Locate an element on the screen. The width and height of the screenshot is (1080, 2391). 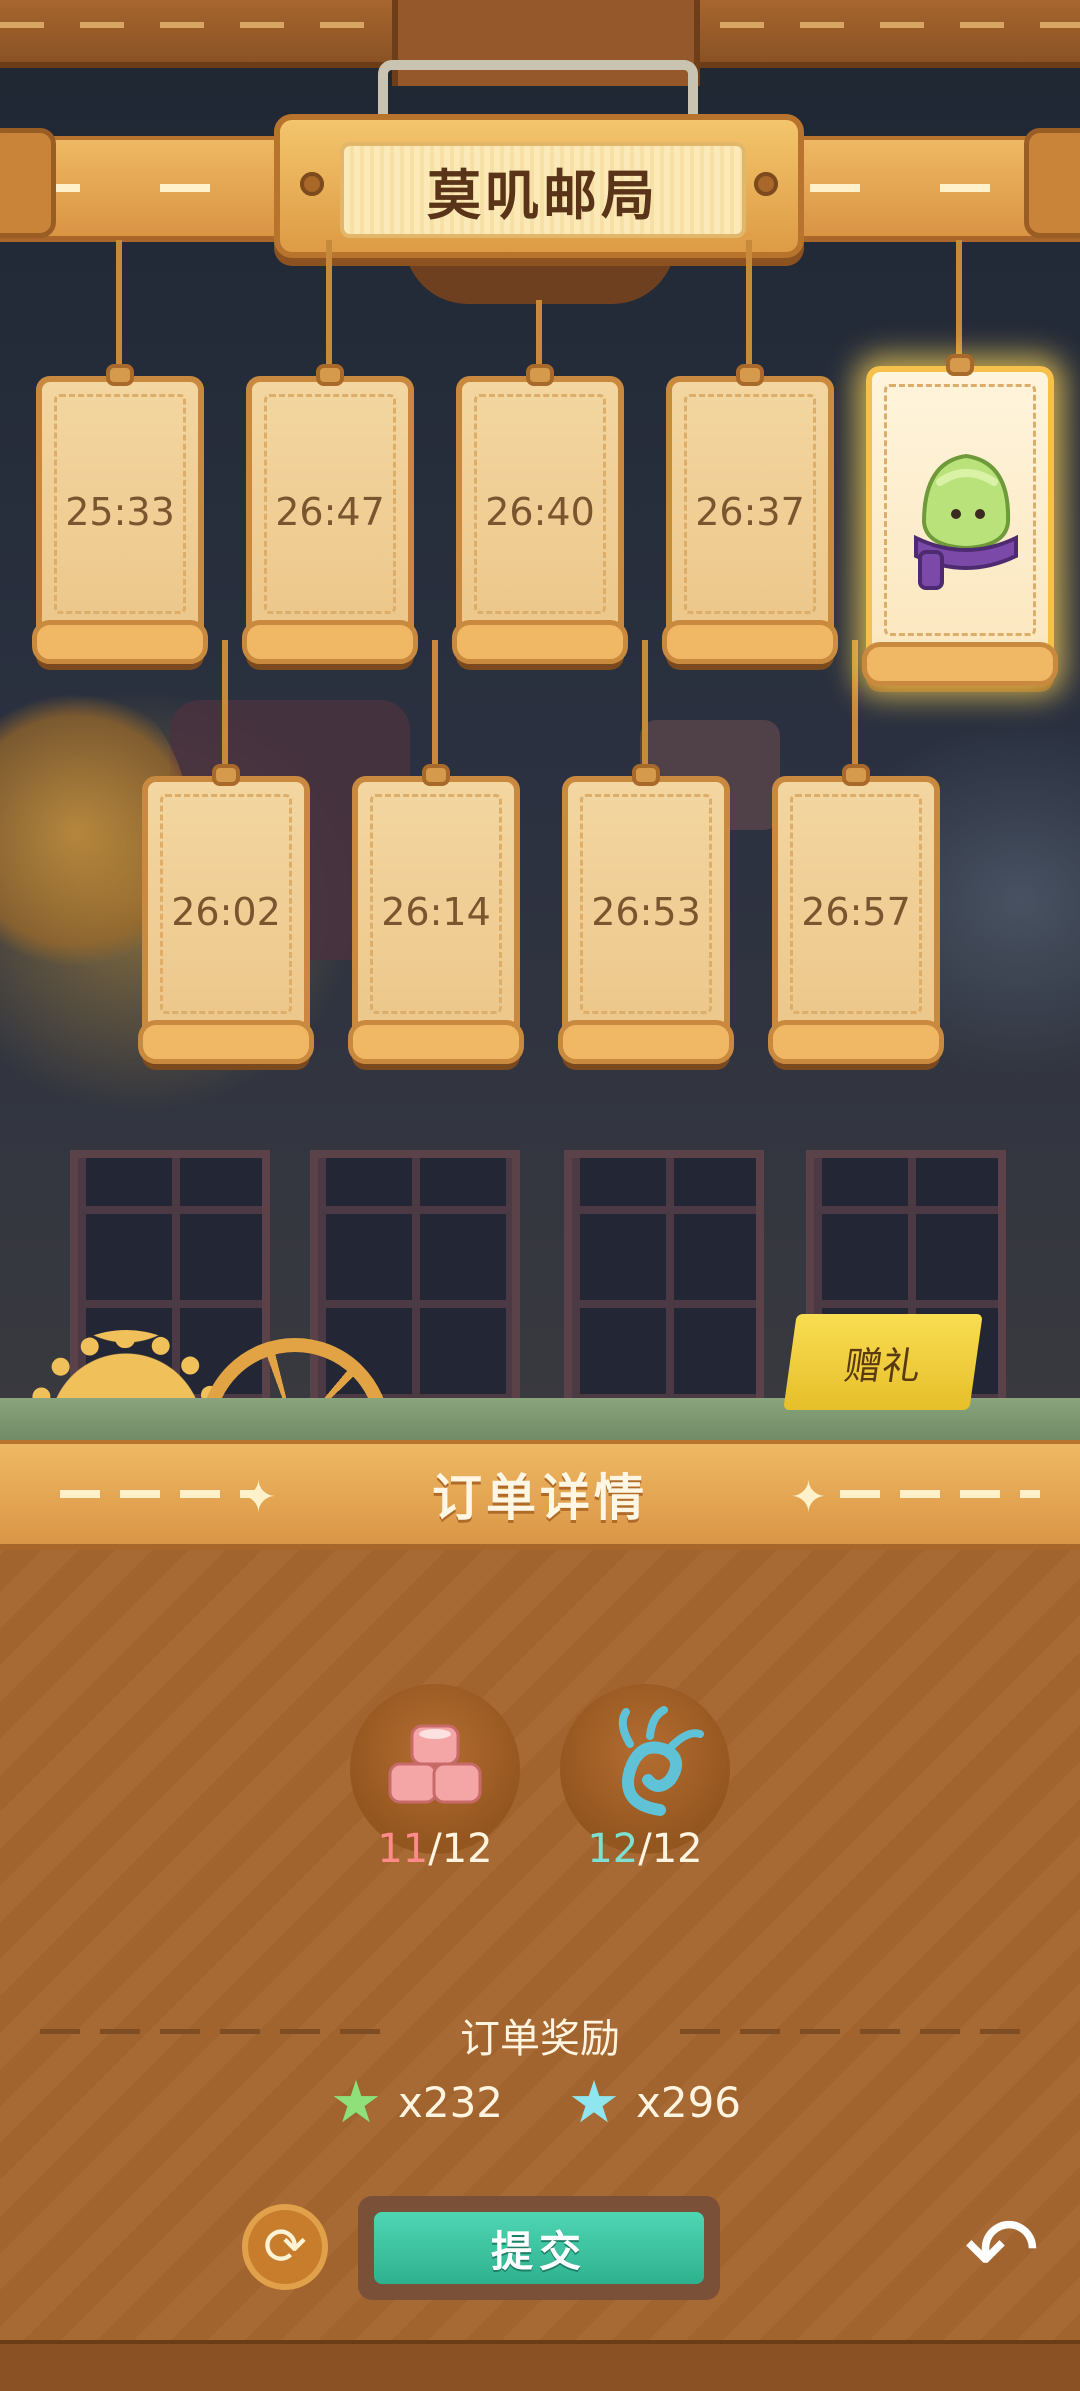
reward-amount: x296 is located at coordinates (689, 2102).